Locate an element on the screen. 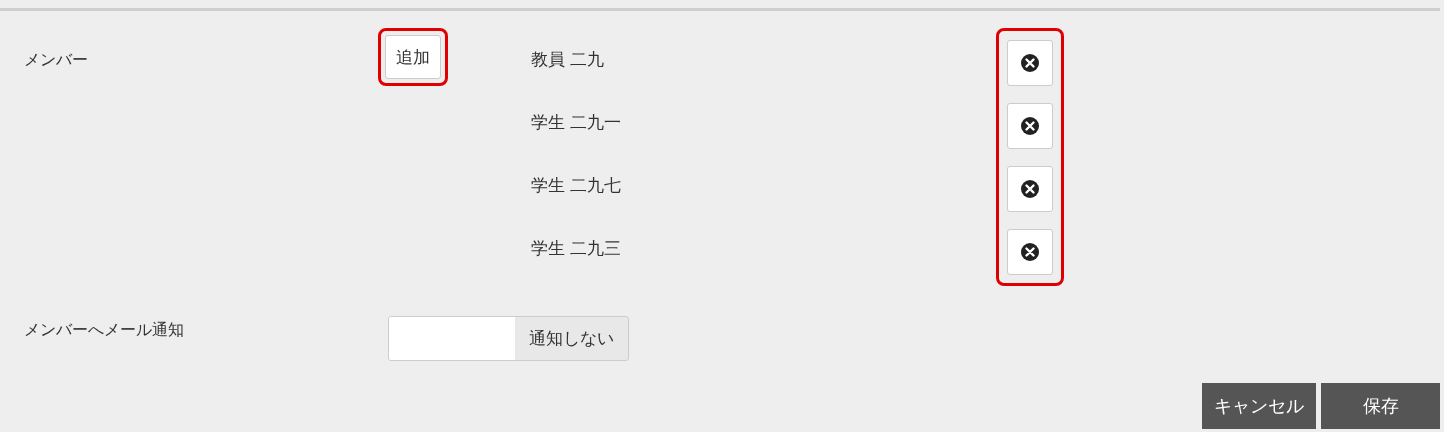  save-button: 保存 is located at coordinates (1380, 406).